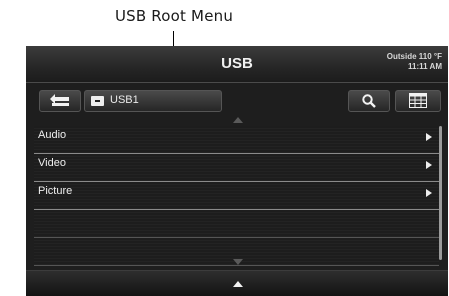 This screenshot has height=296, width=449. Describe the element at coordinates (174, 16) in the screenshot. I see `callout-label: USB Root Menu` at that location.